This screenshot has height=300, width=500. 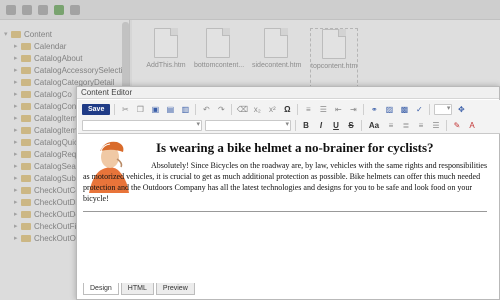 What do you see at coordinates (175, 289) in the screenshot?
I see `tab-preview: Preview` at bounding box center [175, 289].